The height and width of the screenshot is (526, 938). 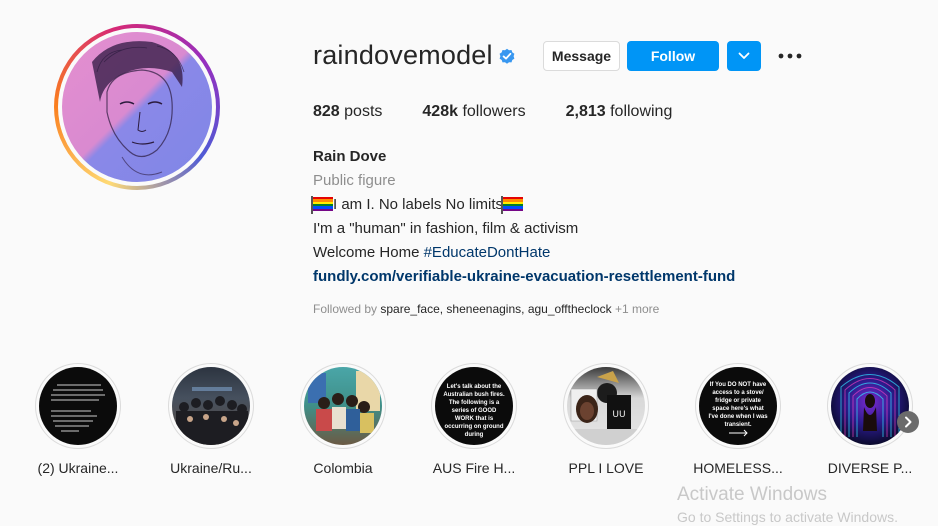 I want to click on following-link: 2,813 following, so click(x=619, y=112).